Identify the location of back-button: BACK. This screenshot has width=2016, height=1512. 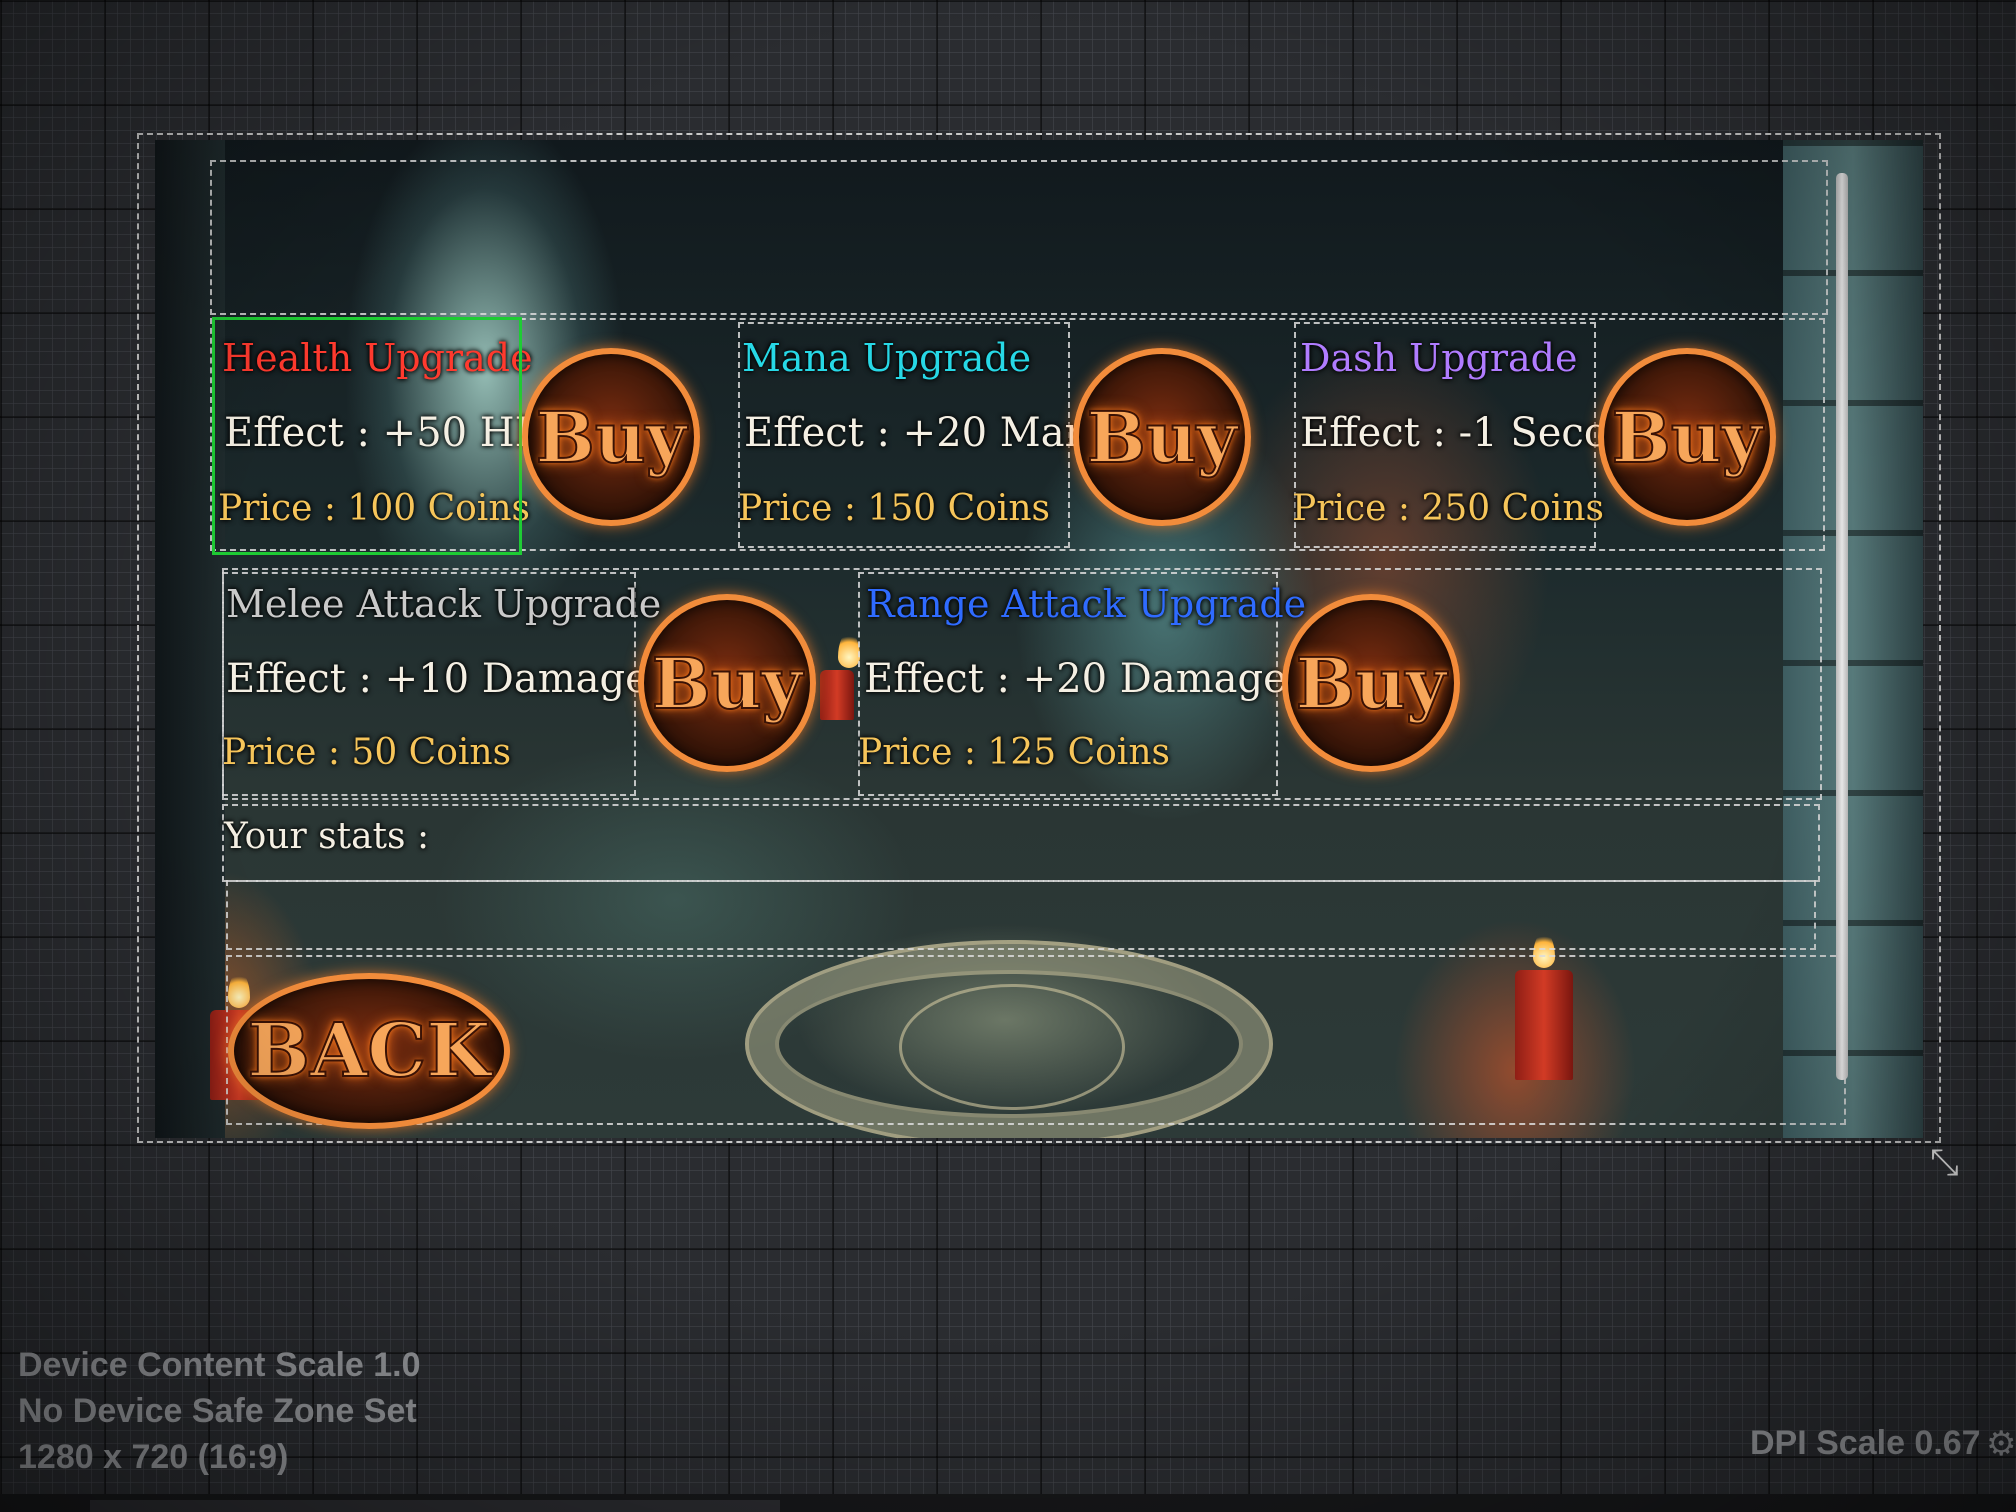
(369, 1051).